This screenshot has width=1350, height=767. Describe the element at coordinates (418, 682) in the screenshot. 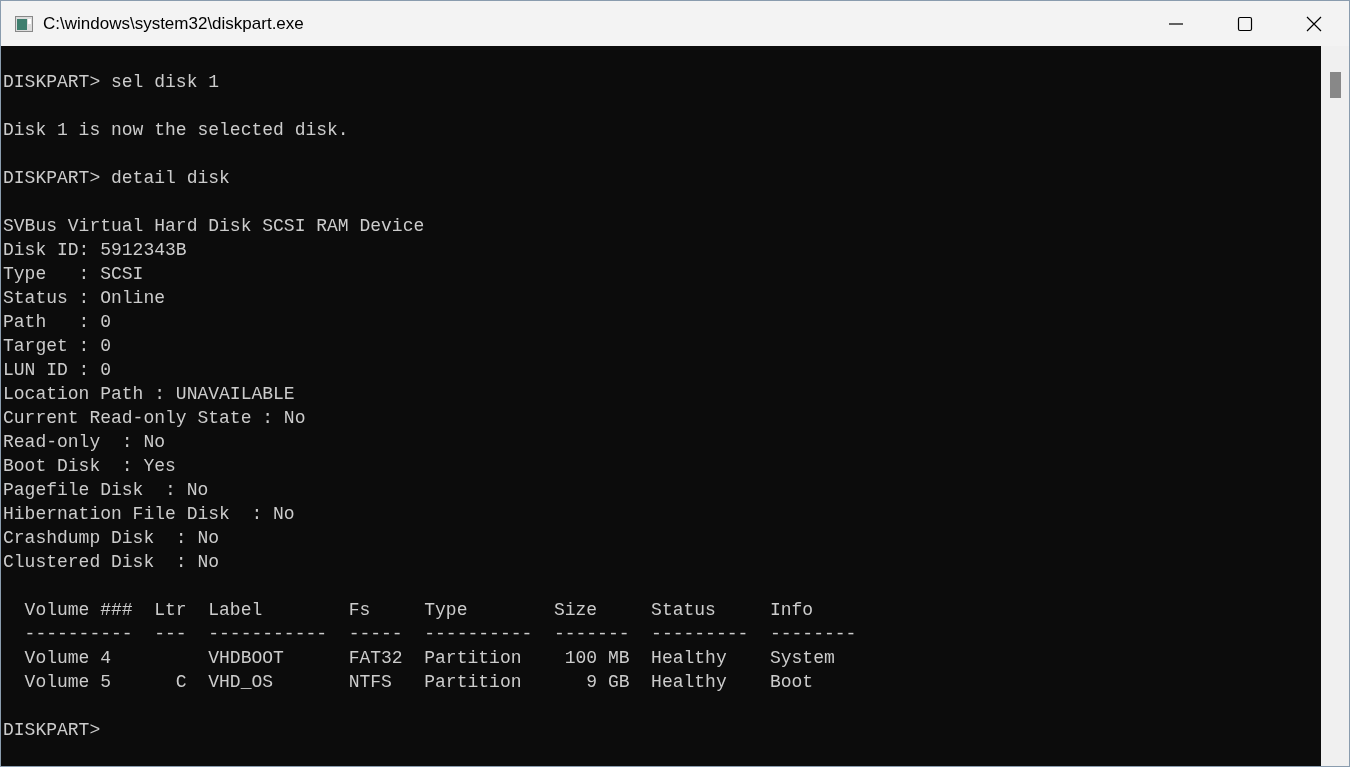

I see `console-line: Volume 5 C VHD_OS NTFS Partition 9 GB Healthy Boot` at that location.